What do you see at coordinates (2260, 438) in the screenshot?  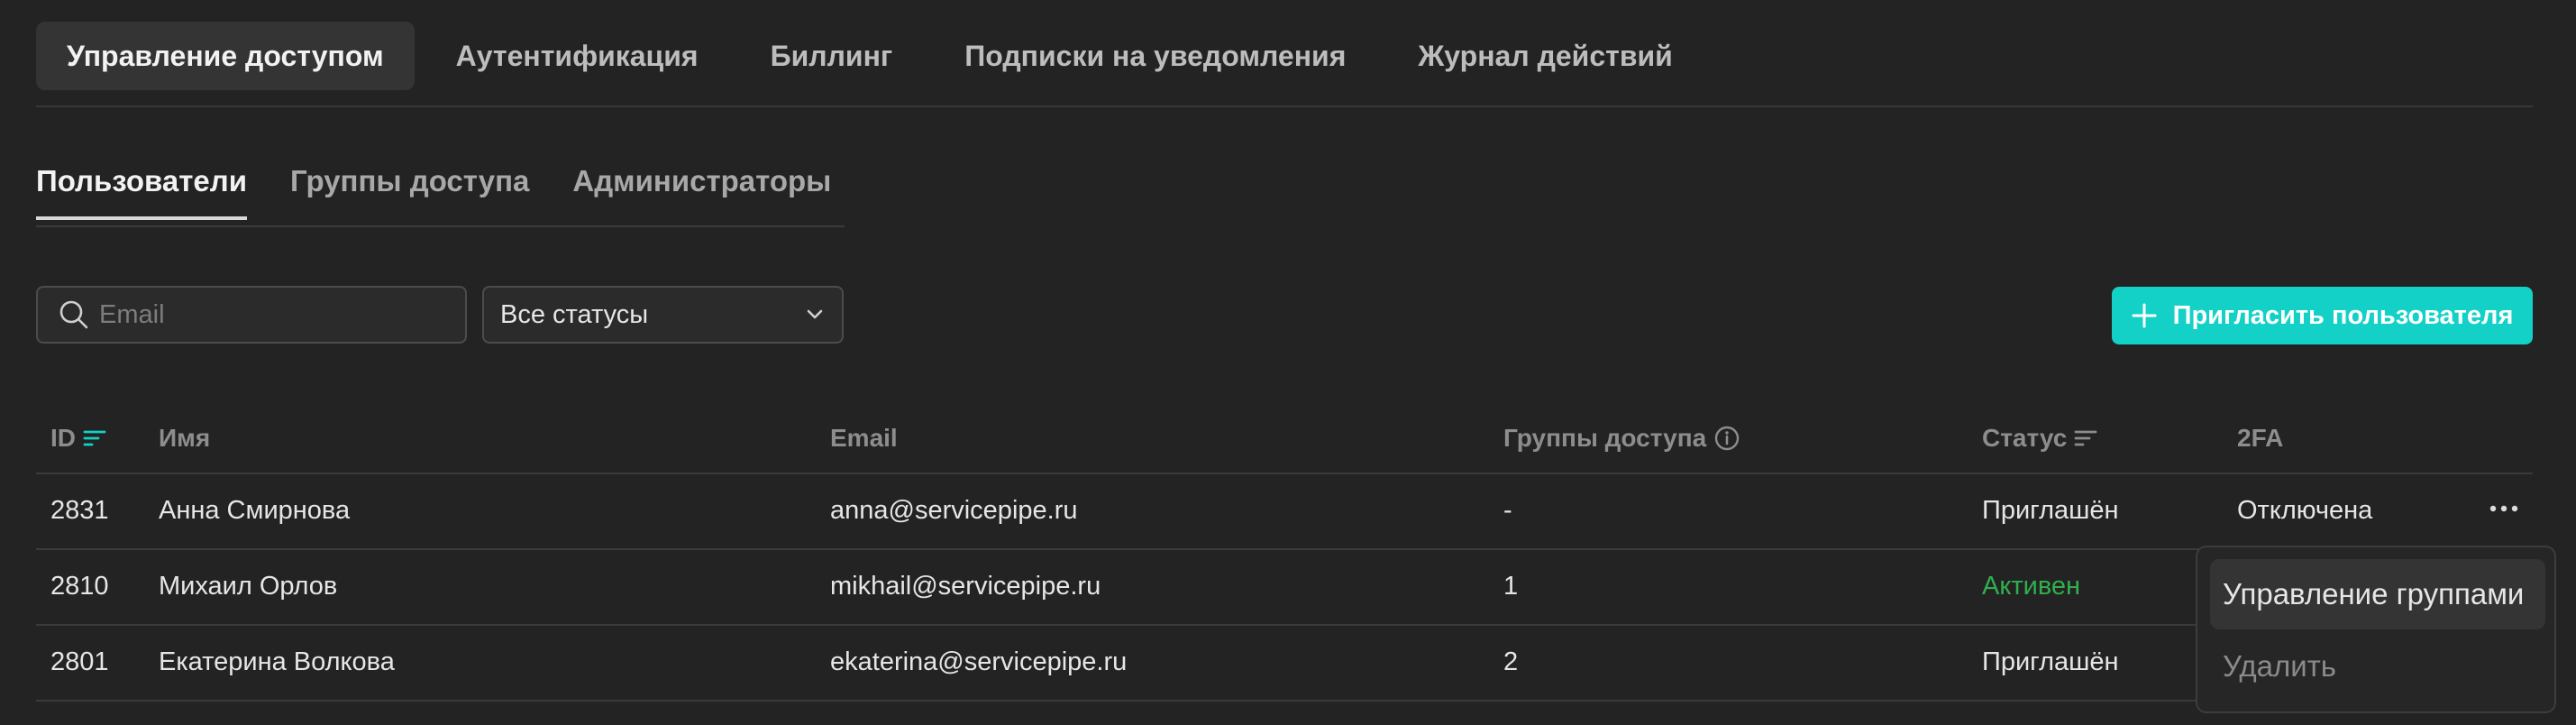 I see `column-2fa: 2FA` at bounding box center [2260, 438].